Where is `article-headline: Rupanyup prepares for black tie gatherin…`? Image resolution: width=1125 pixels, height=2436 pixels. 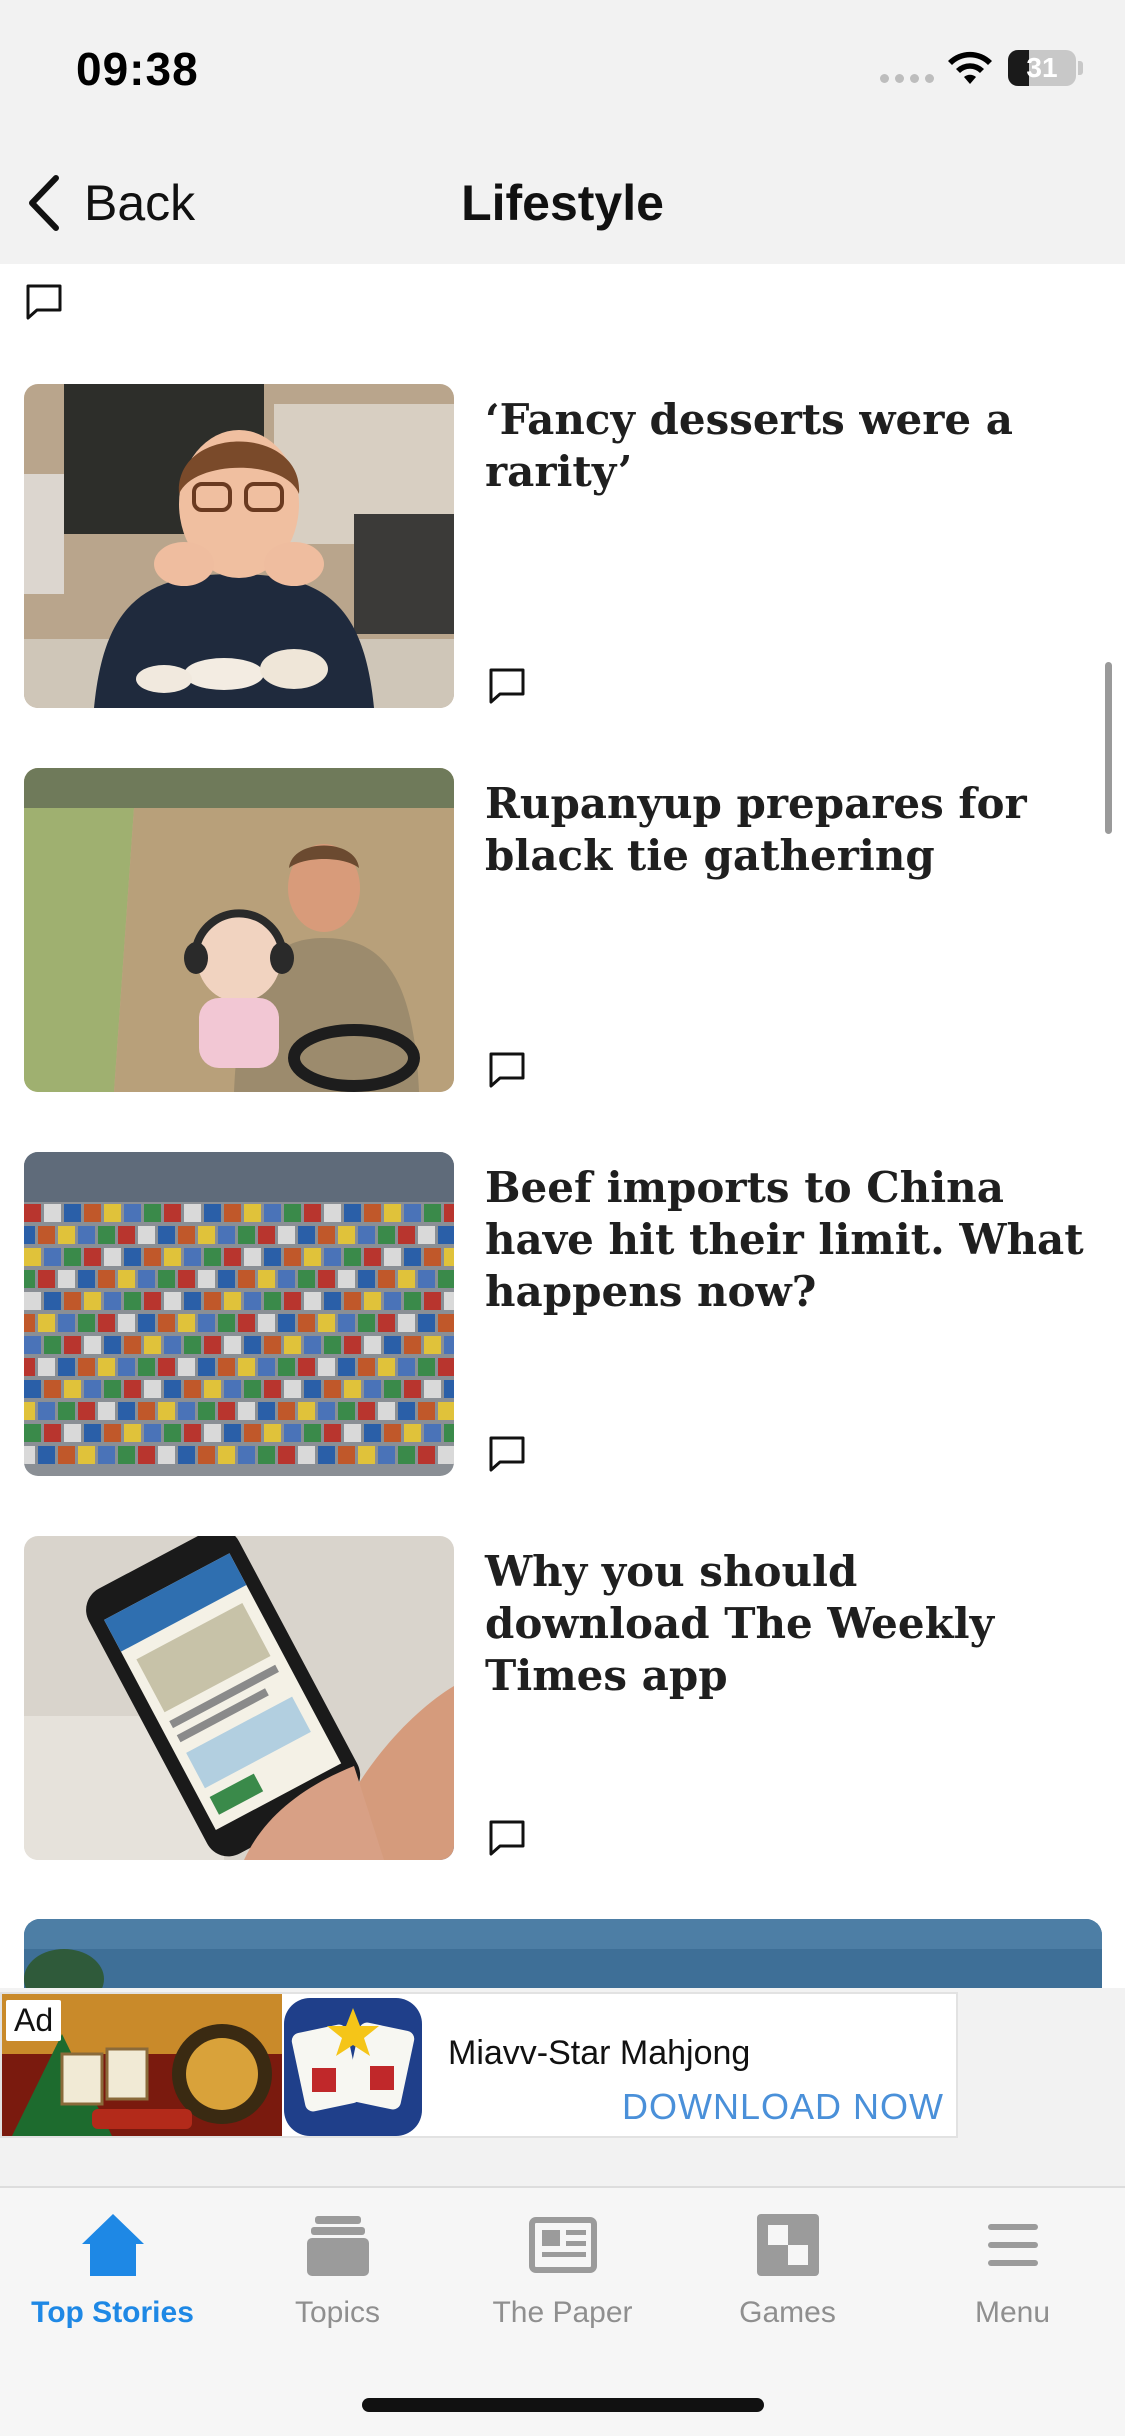 article-headline: Rupanyup prepares for black tie gatherin… is located at coordinates (790, 830).